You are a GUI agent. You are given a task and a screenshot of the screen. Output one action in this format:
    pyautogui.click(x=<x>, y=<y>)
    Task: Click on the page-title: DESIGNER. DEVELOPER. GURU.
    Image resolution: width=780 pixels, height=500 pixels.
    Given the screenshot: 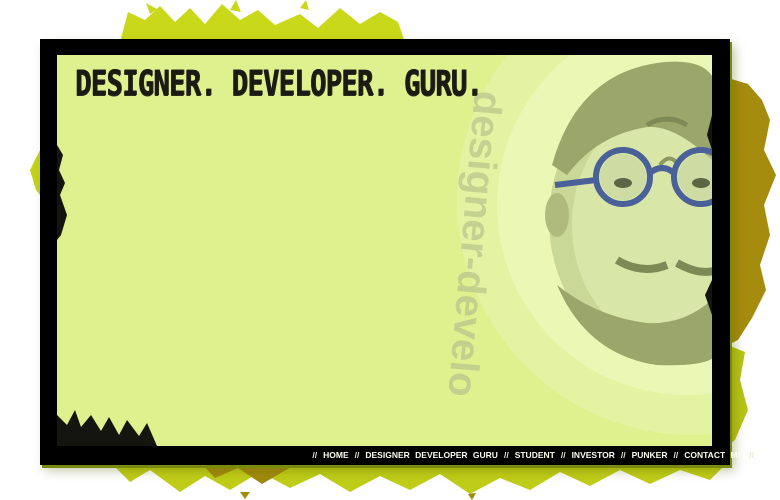 What is the action you would take?
    pyautogui.click(x=279, y=84)
    